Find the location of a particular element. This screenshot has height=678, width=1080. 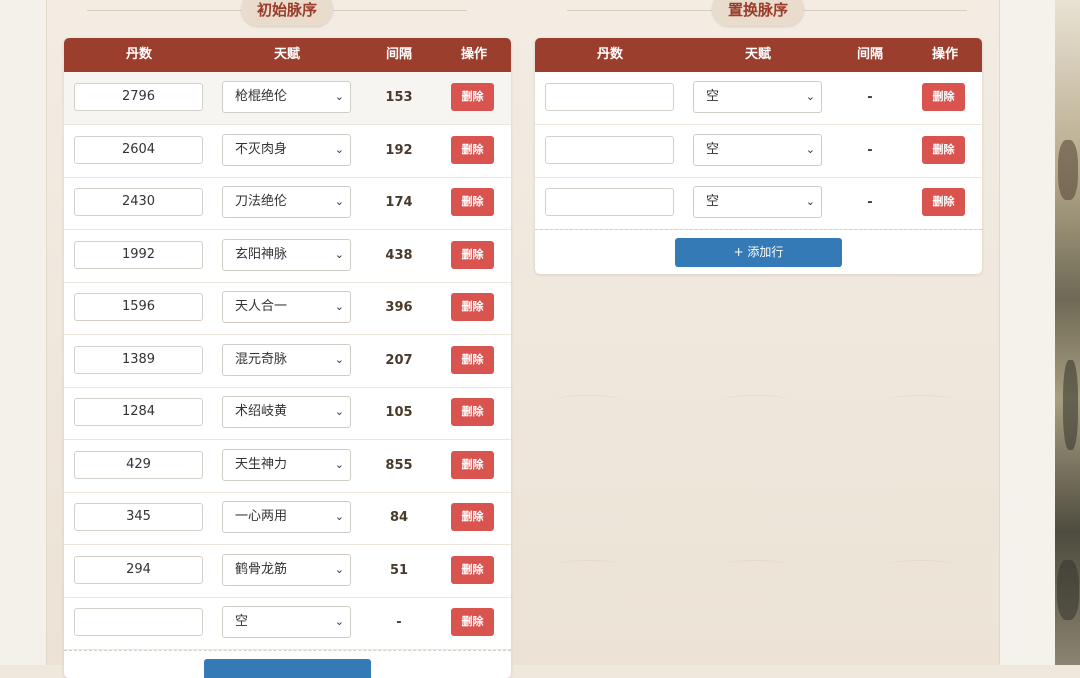

talent-select: 混元奇脉 ⌄ is located at coordinates (286, 359).